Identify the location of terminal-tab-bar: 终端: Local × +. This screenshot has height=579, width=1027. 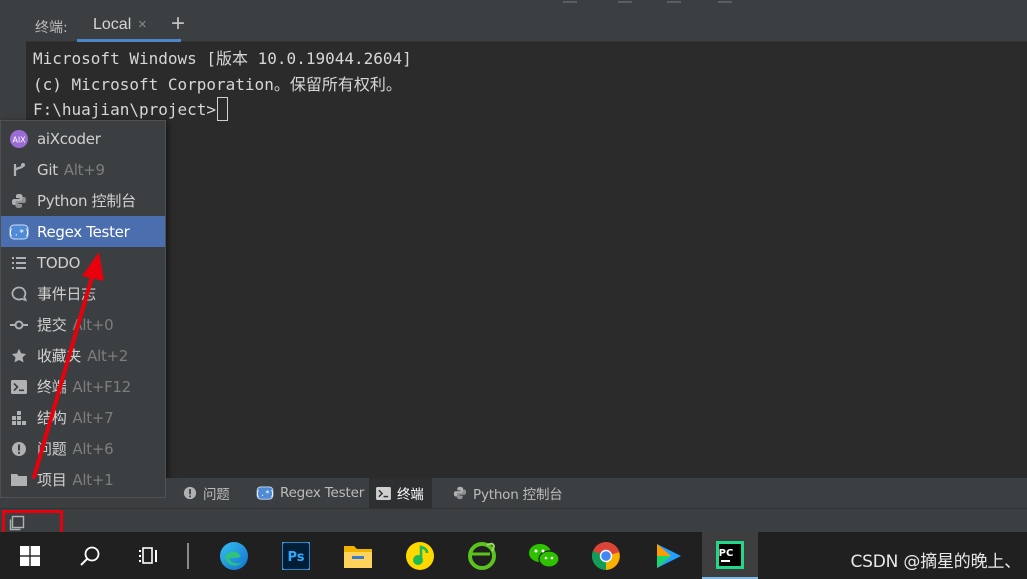
(526, 25).